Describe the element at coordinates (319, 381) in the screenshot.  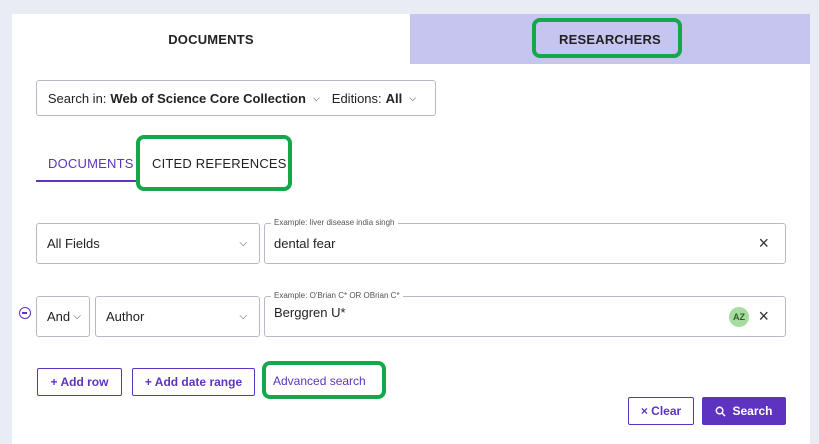
I see `advanced-search-link: Advanced search` at that location.